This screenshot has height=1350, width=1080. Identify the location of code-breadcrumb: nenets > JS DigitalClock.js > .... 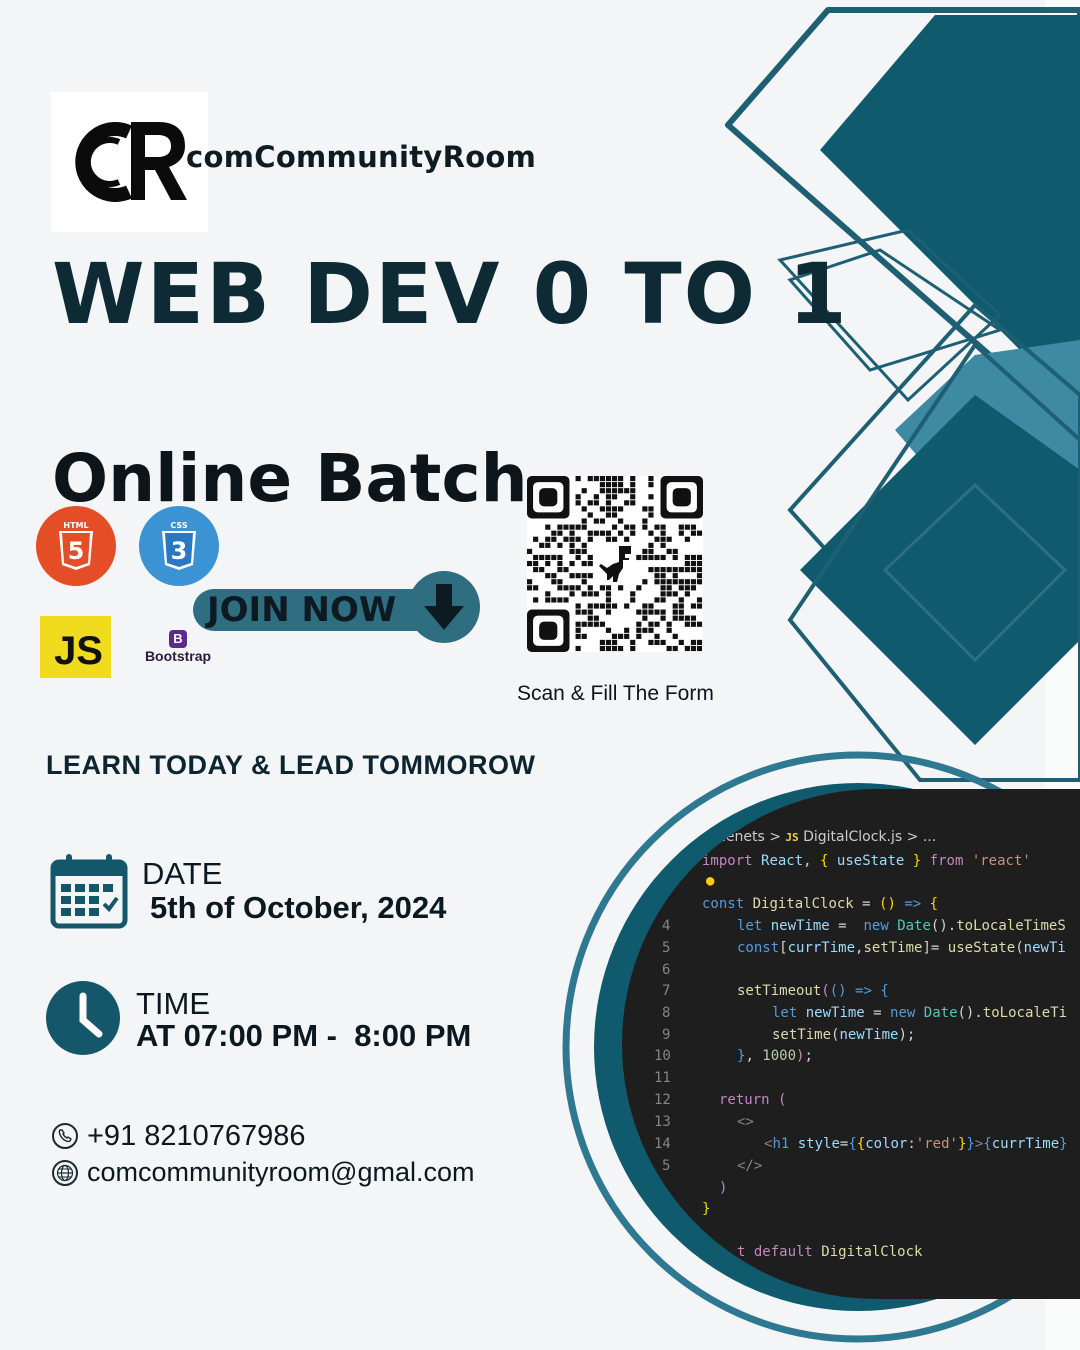
(827, 837).